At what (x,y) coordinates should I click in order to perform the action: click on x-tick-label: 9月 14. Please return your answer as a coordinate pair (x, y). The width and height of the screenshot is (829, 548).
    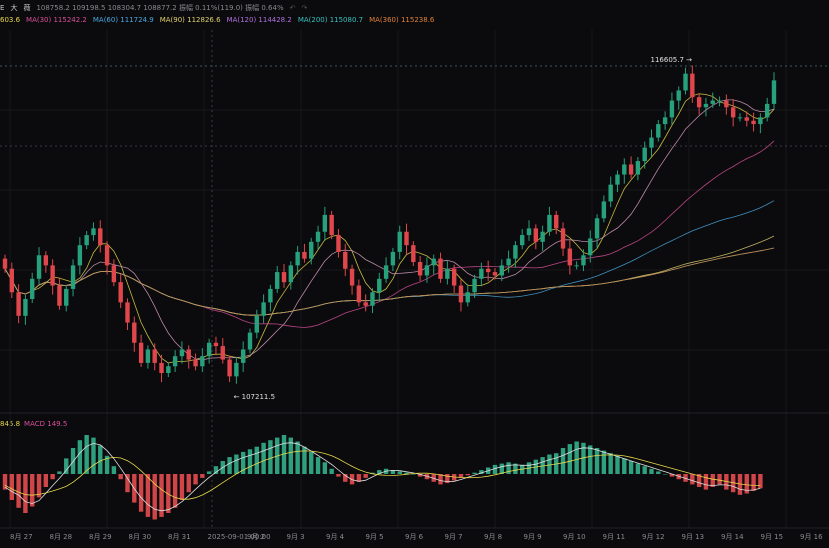
    Looking at the image, I should click on (732, 537).